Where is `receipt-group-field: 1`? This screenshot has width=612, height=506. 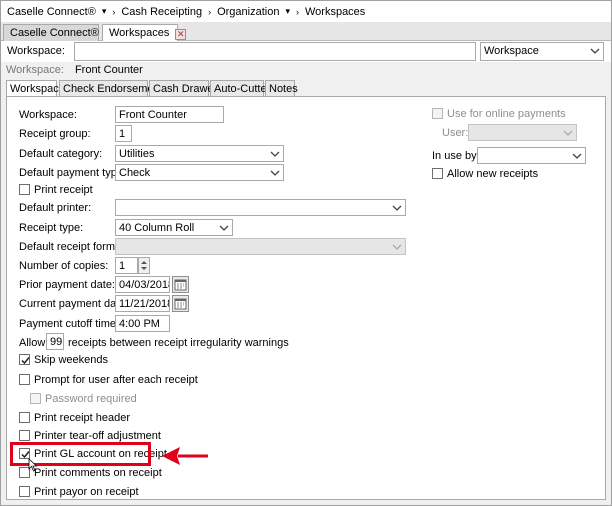
receipt-group-field: 1 is located at coordinates (123, 133).